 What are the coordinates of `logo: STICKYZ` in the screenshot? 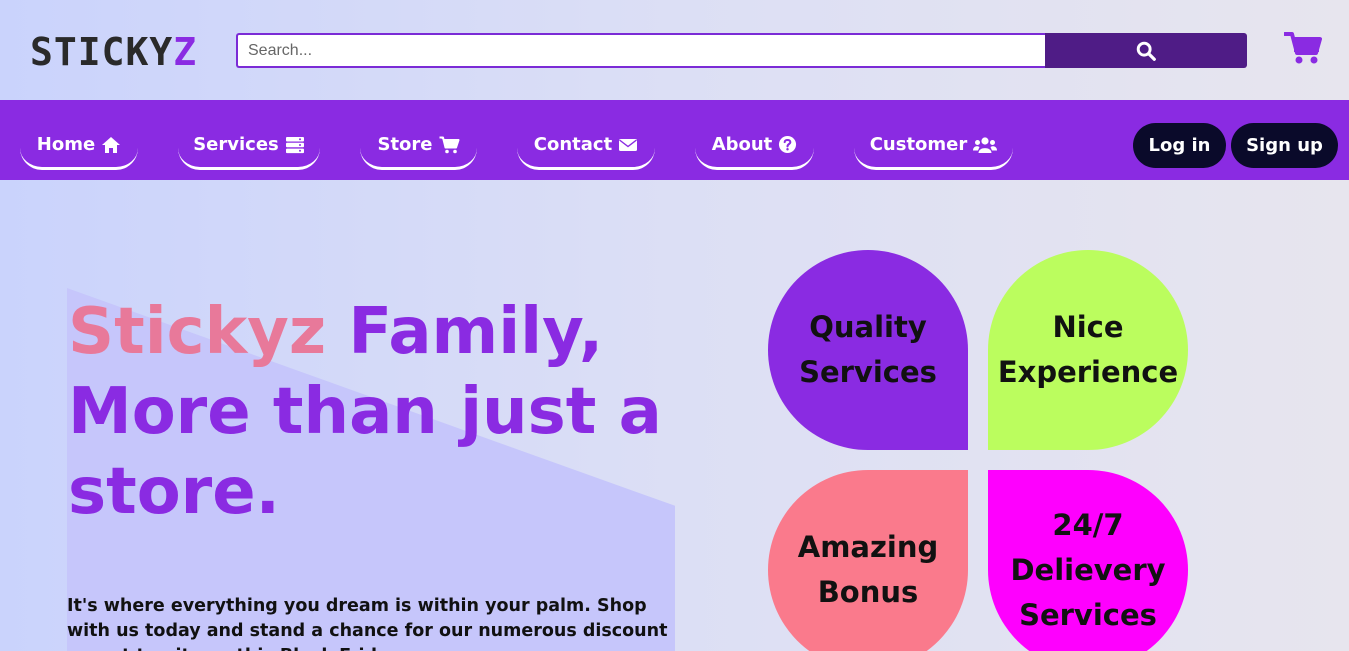 It's located at (113, 52).